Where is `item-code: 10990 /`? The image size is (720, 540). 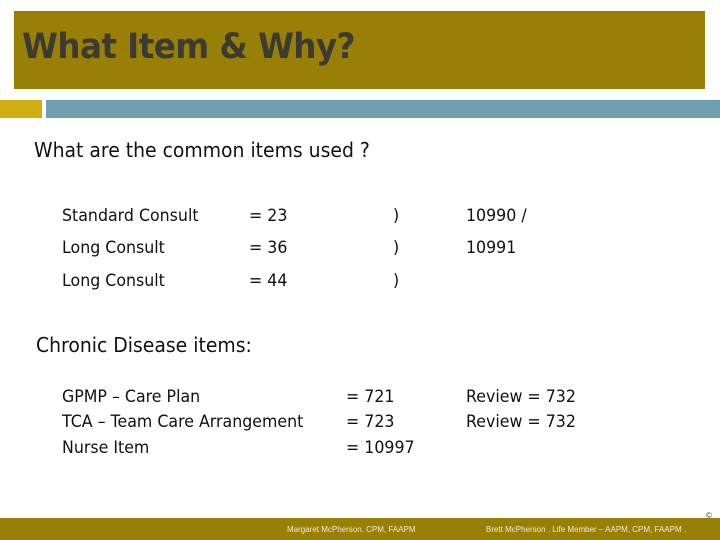 item-code: 10990 / is located at coordinates (496, 216).